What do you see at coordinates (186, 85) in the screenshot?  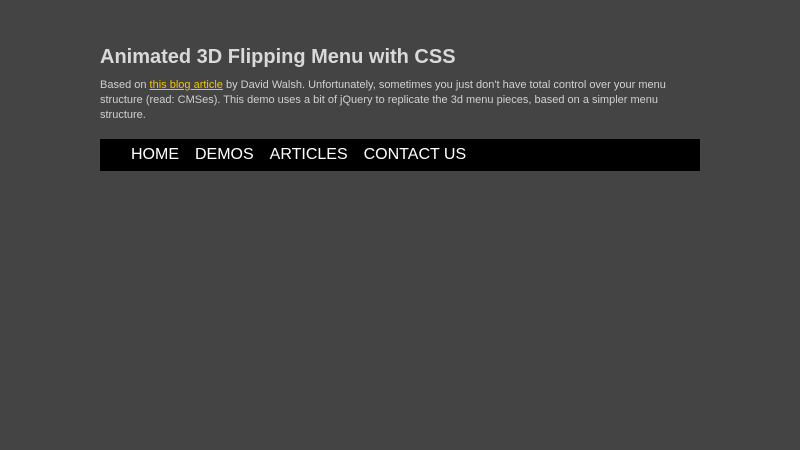 I see `blog-article-link: this blog article` at bounding box center [186, 85].